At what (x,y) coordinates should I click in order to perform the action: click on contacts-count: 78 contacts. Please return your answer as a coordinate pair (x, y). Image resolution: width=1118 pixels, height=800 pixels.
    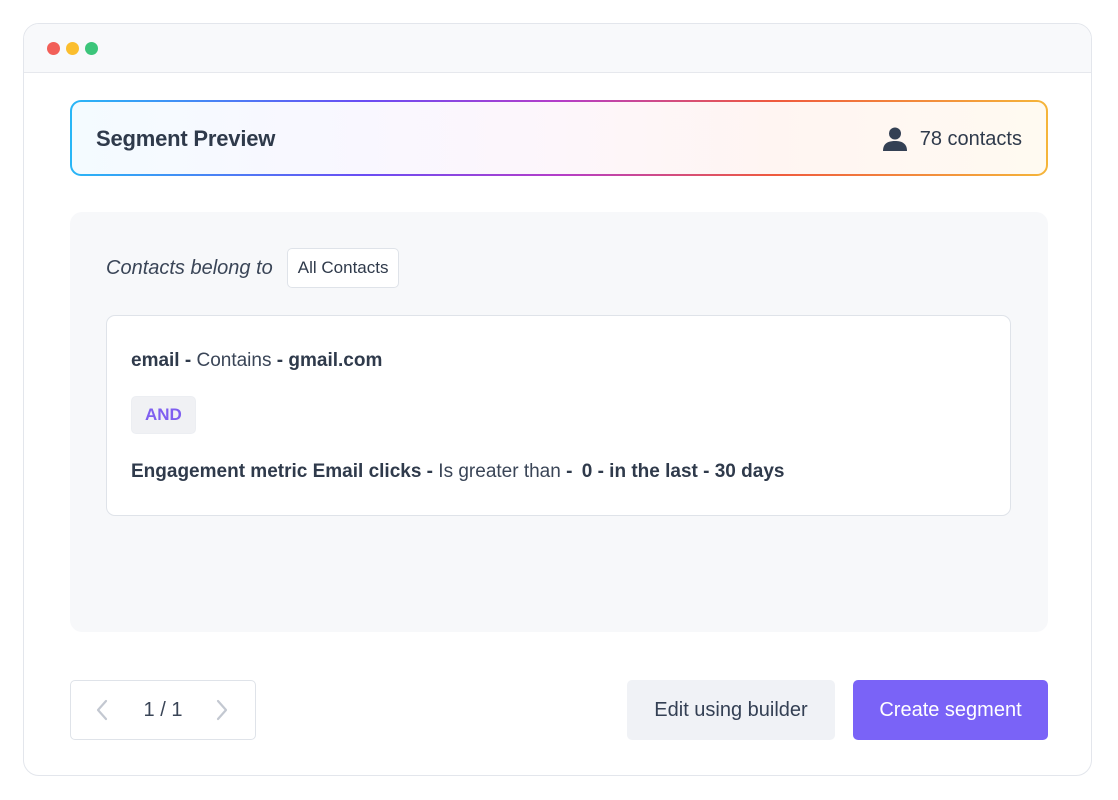
    Looking at the image, I should click on (952, 139).